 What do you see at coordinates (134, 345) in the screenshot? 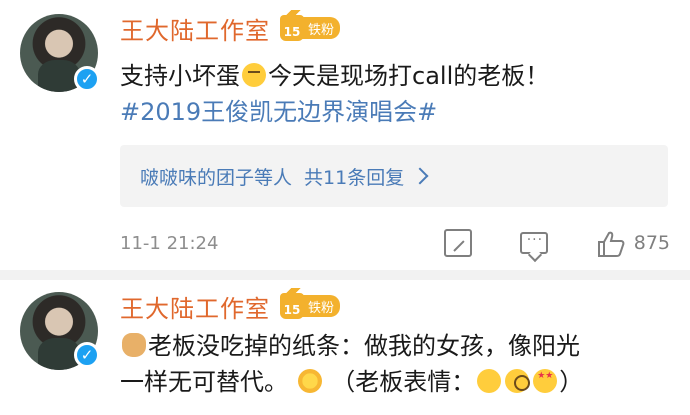
I see `doge-emoji-icon` at bounding box center [134, 345].